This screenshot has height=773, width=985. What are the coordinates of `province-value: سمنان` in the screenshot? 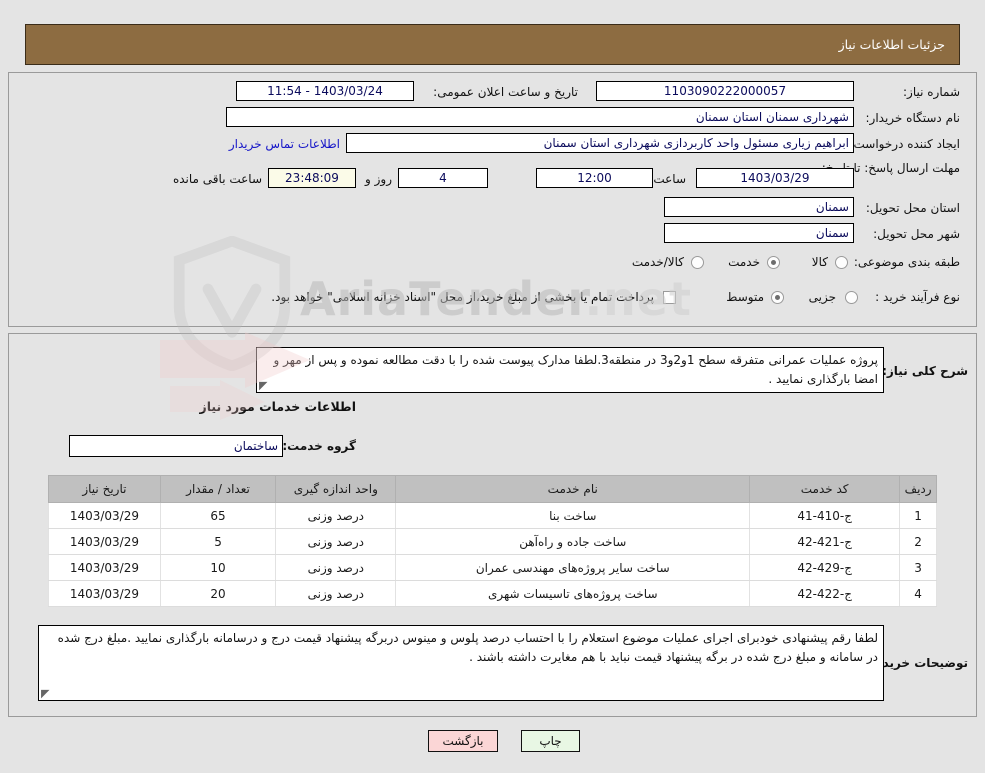 It's located at (759, 207).